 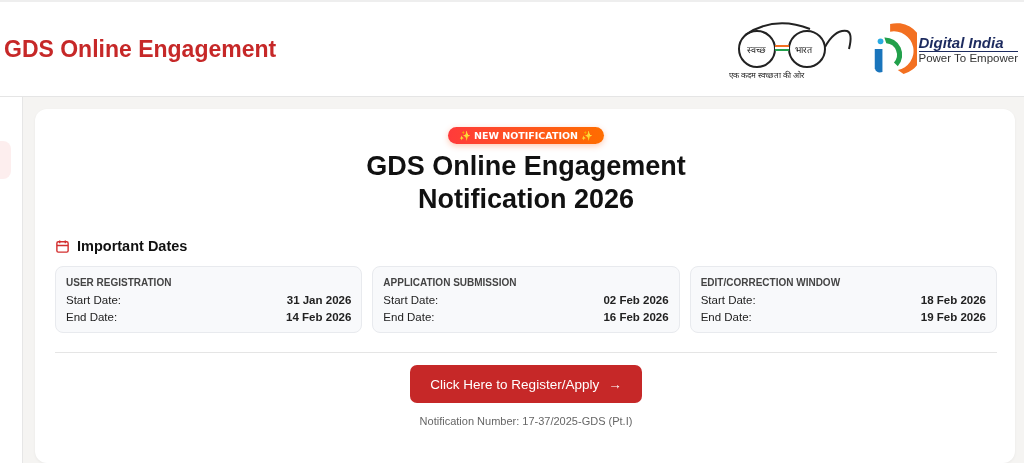 What do you see at coordinates (953, 300) in the screenshot?
I see `date-value: 18 Feb 2026` at bounding box center [953, 300].